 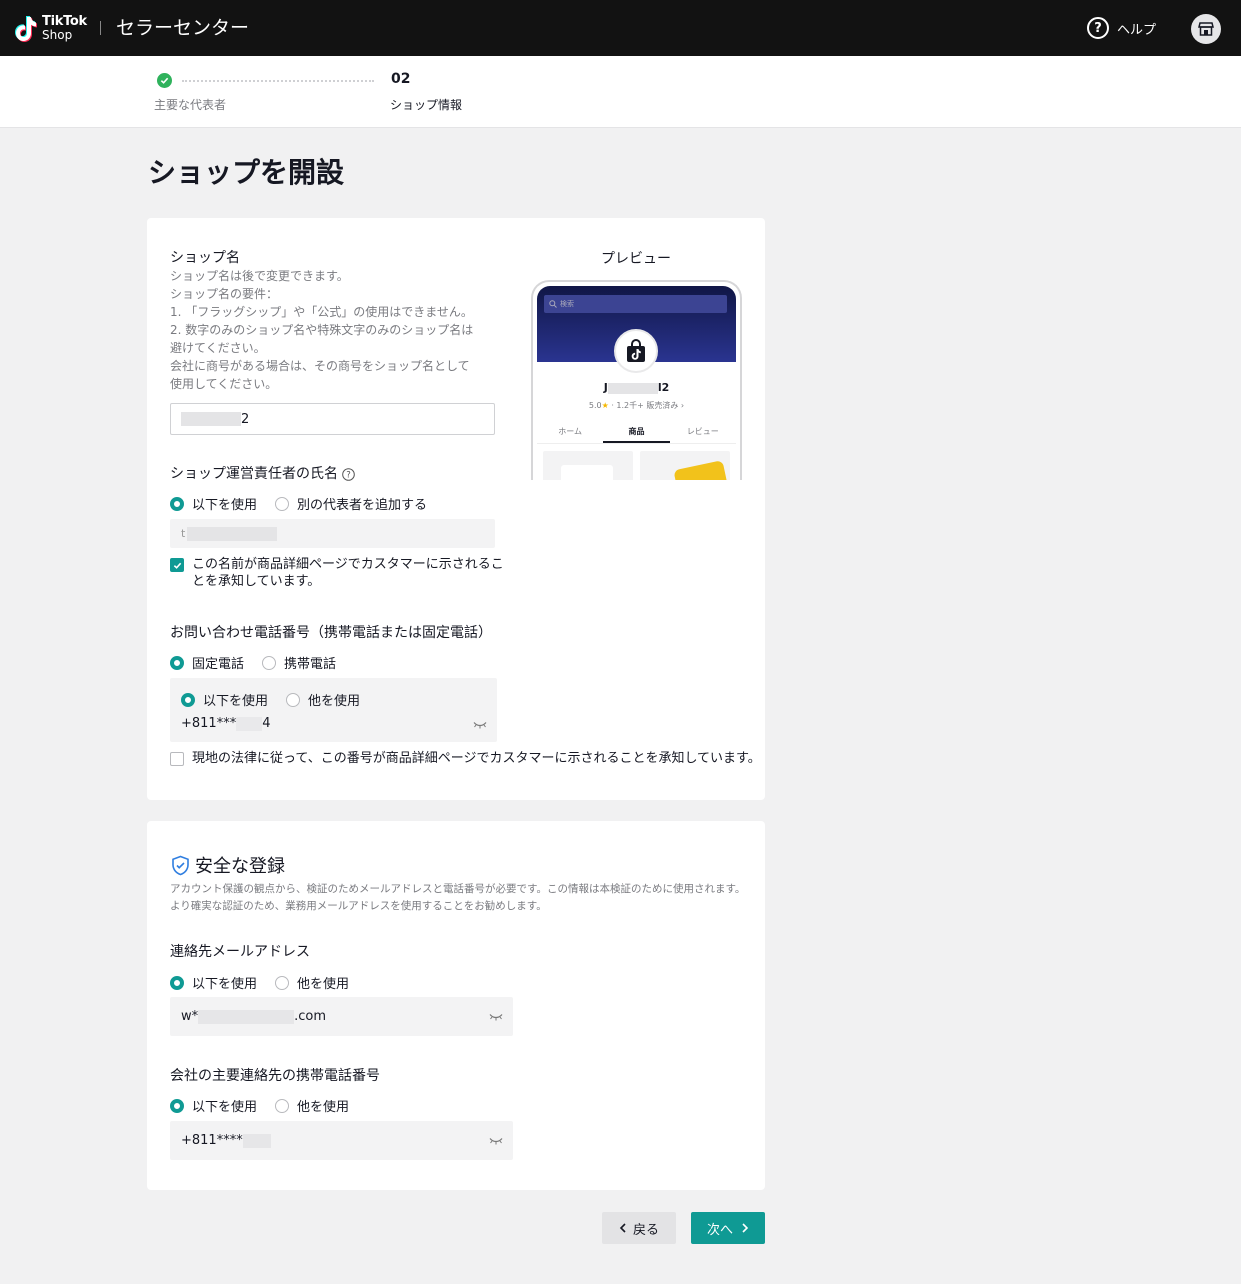 I want to click on preview-label: プレビュー, so click(x=636, y=259).